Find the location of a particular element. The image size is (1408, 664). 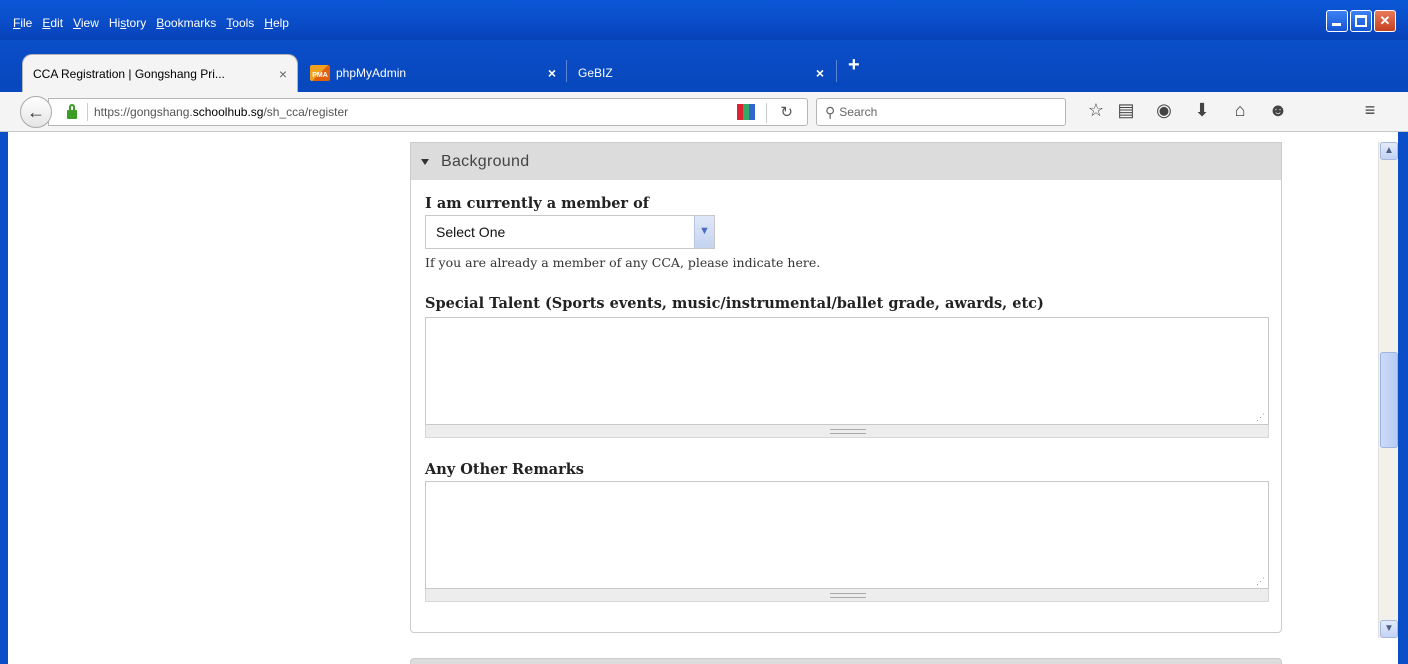

remarks-label: Any Other Remarks is located at coordinates (504, 469).